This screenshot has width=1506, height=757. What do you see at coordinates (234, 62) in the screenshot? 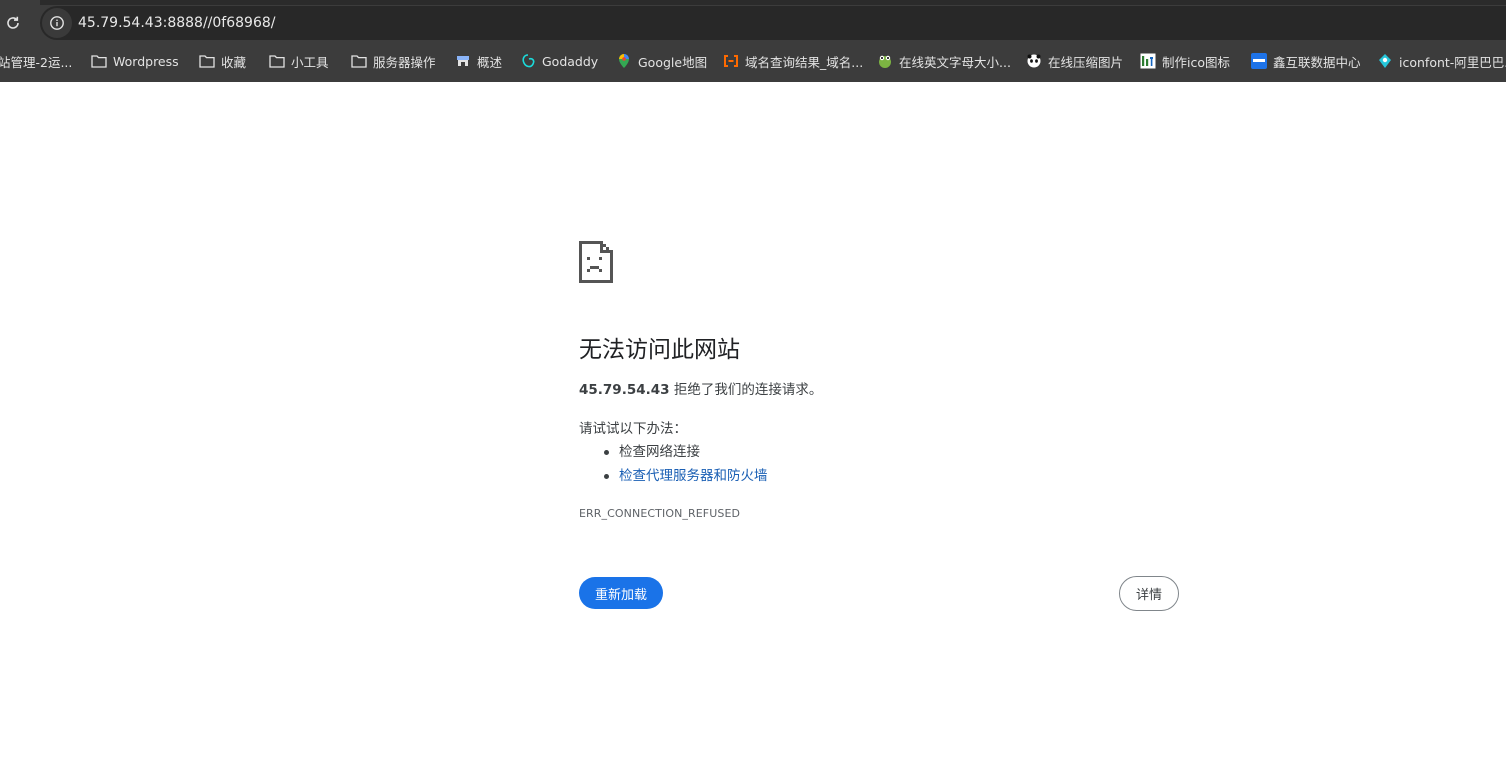
I see `bookmark-label: 收藏` at bounding box center [234, 62].